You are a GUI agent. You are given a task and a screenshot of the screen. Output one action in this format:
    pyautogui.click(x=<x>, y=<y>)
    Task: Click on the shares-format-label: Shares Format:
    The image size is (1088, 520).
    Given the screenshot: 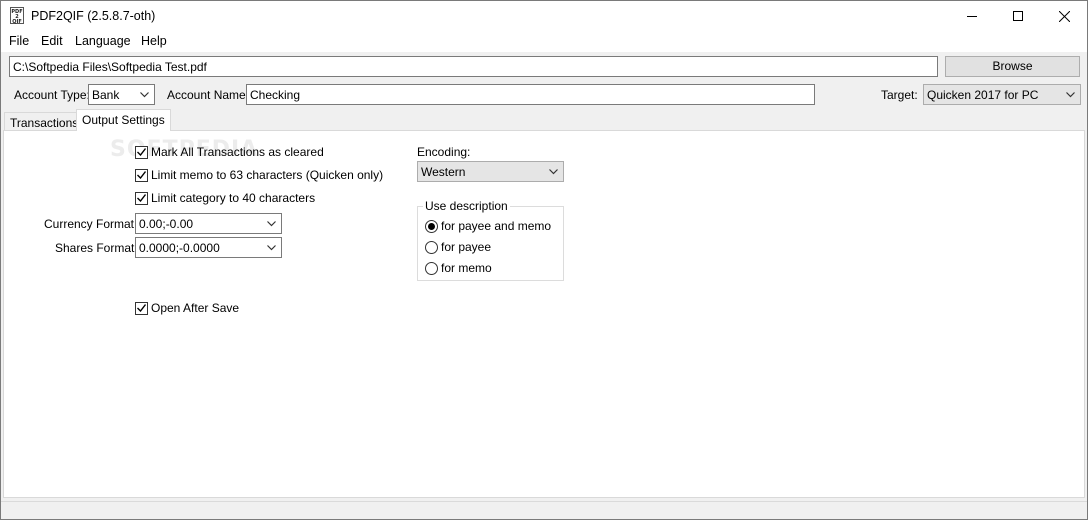 What is the action you would take?
    pyautogui.click(x=96, y=248)
    